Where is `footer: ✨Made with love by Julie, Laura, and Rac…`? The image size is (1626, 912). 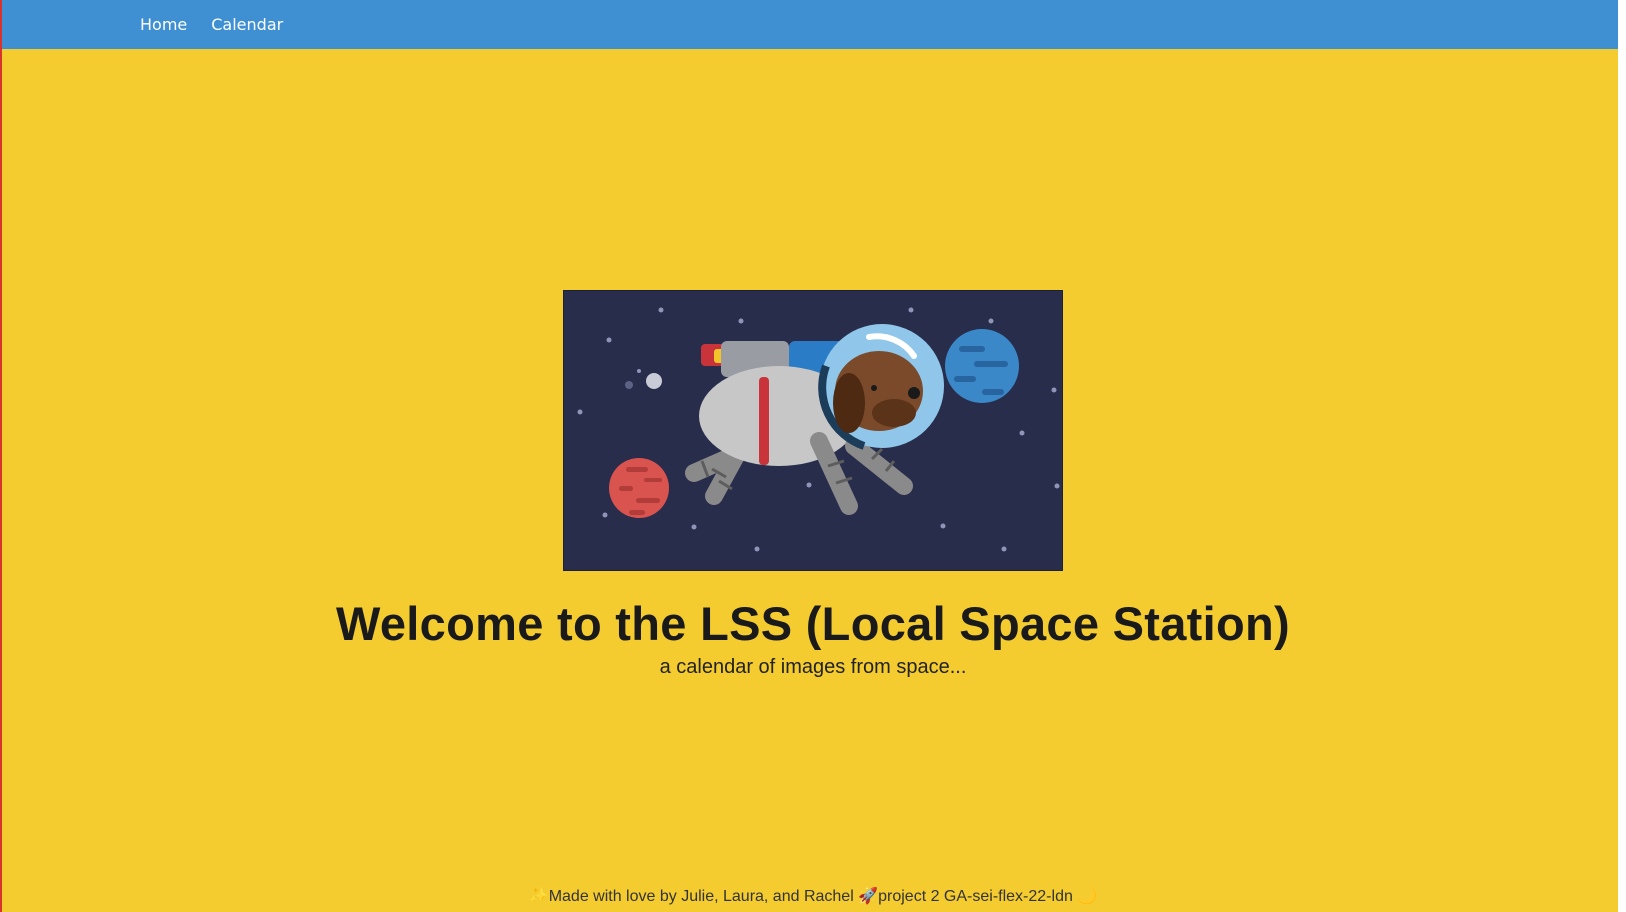
footer: ✨Made with love by Julie, Laura, and Rac… is located at coordinates (813, 896).